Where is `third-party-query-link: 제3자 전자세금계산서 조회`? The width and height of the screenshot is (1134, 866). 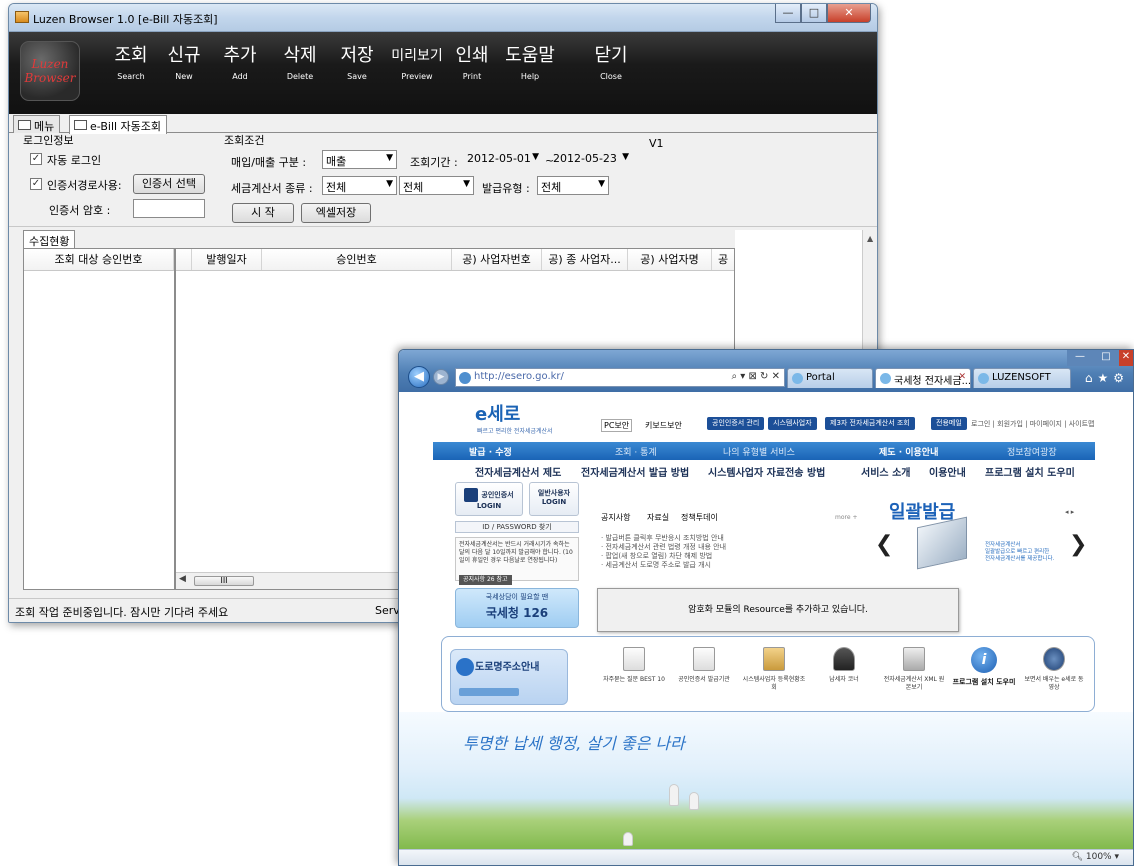 third-party-query-link: 제3자 전자세금계산서 조회 is located at coordinates (870, 423).